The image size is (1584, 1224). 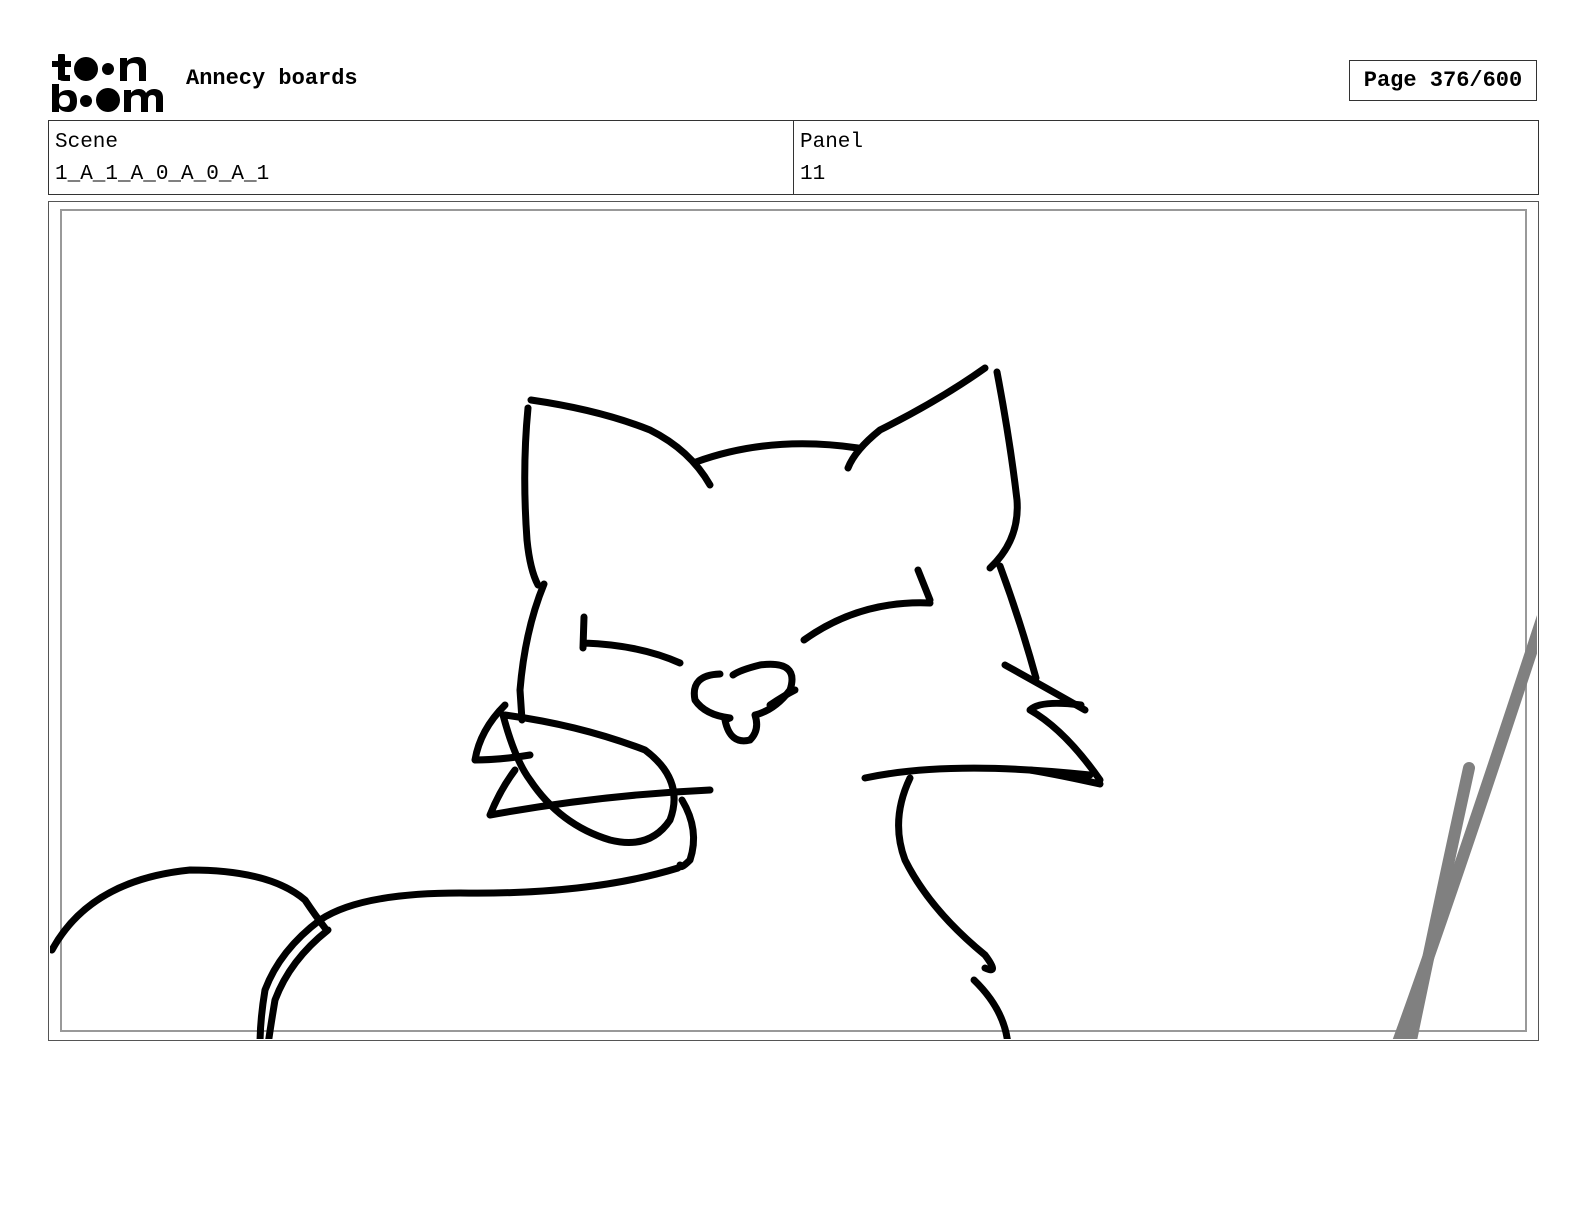 What do you see at coordinates (1003, 470) in the screenshot?
I see `cat-right-ear-back` at bounding box center [1003, 470].